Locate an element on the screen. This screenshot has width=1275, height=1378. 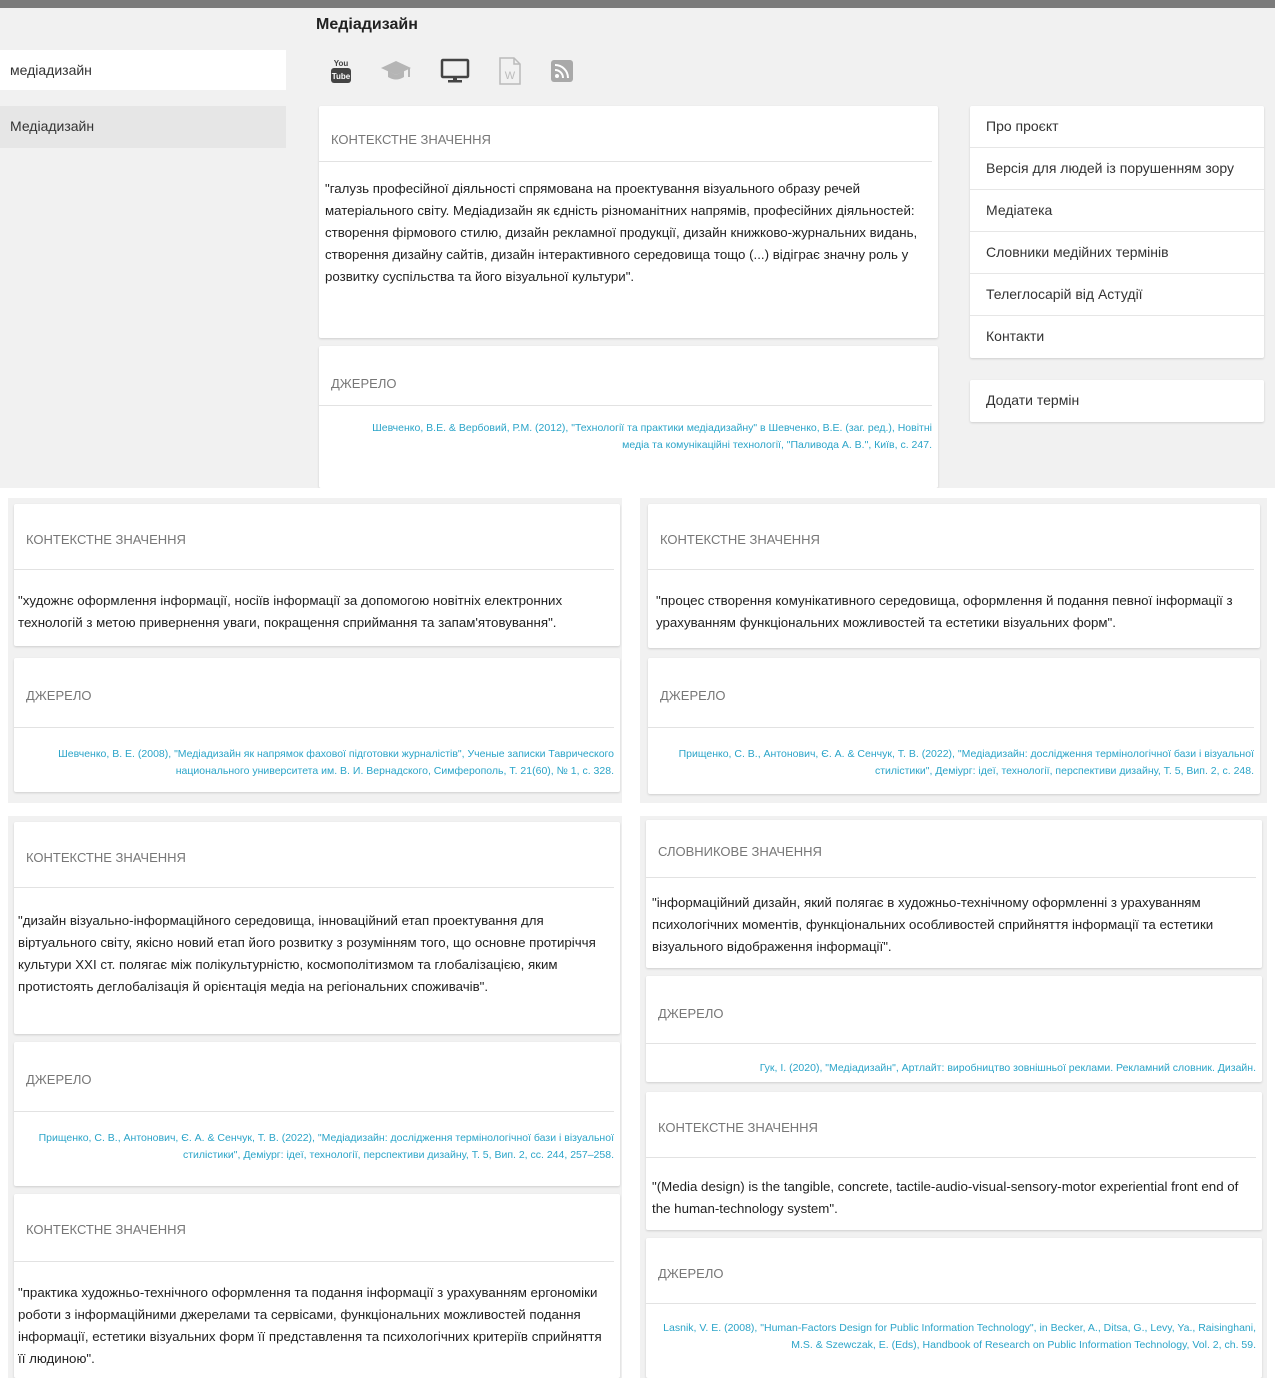
menu-item-teleglossary: Телеглосарій від Астудії is located at coordinates (1117, 295).